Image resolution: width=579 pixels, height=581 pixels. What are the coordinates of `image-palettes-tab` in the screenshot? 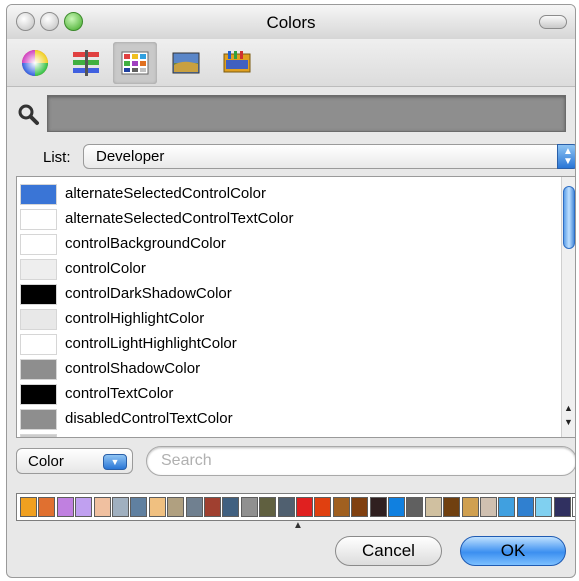 It's located at (186, 63).